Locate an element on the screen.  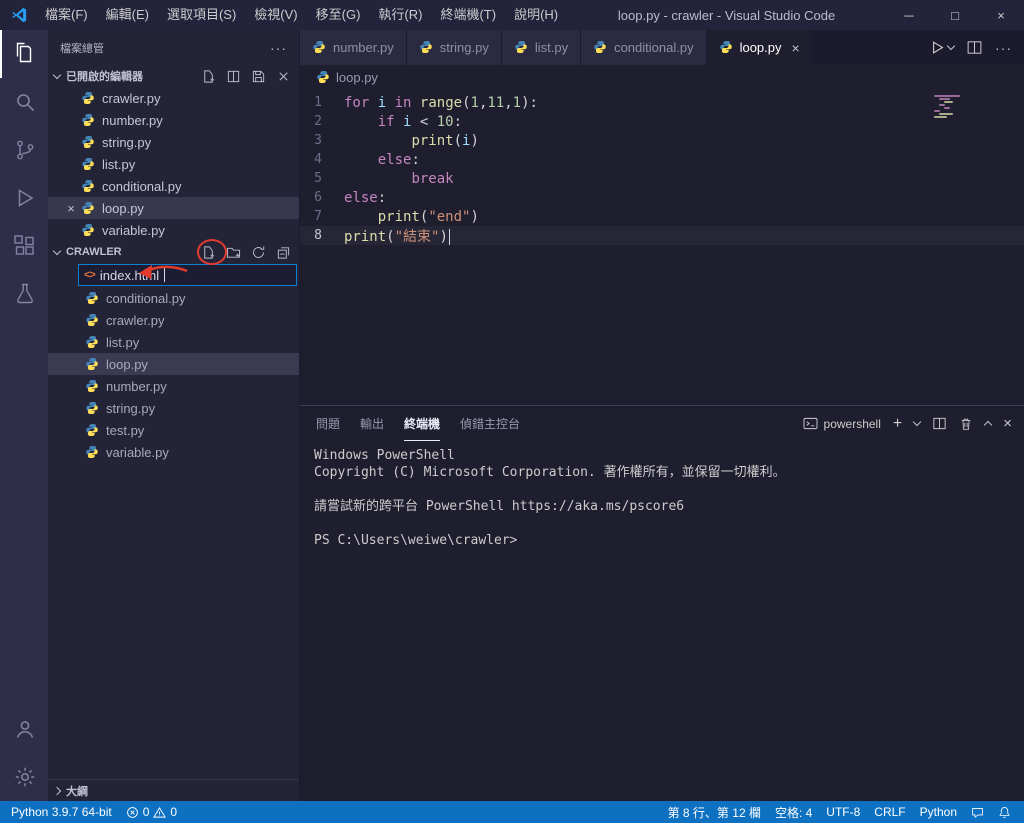
new-terminal-icon: + is located at coordinates (897, 423).